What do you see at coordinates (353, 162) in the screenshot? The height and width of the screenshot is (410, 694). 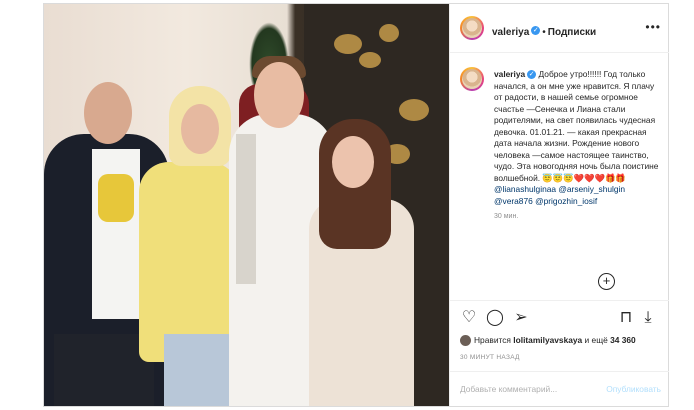 I see `photo-person-4-face` at bounding box center [353, 162].